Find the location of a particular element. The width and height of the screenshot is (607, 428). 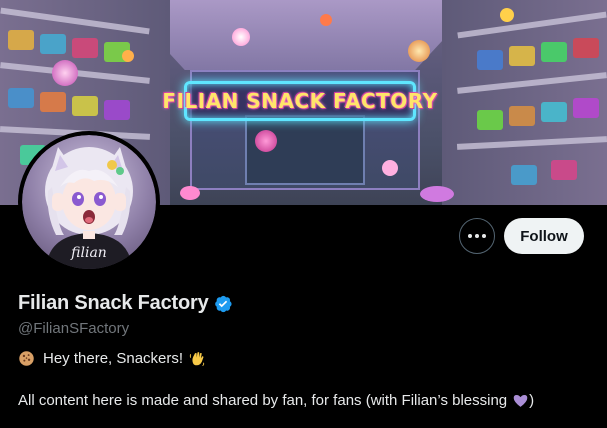

avatar-shirt-text: filian is located at coordinates (88, 253).